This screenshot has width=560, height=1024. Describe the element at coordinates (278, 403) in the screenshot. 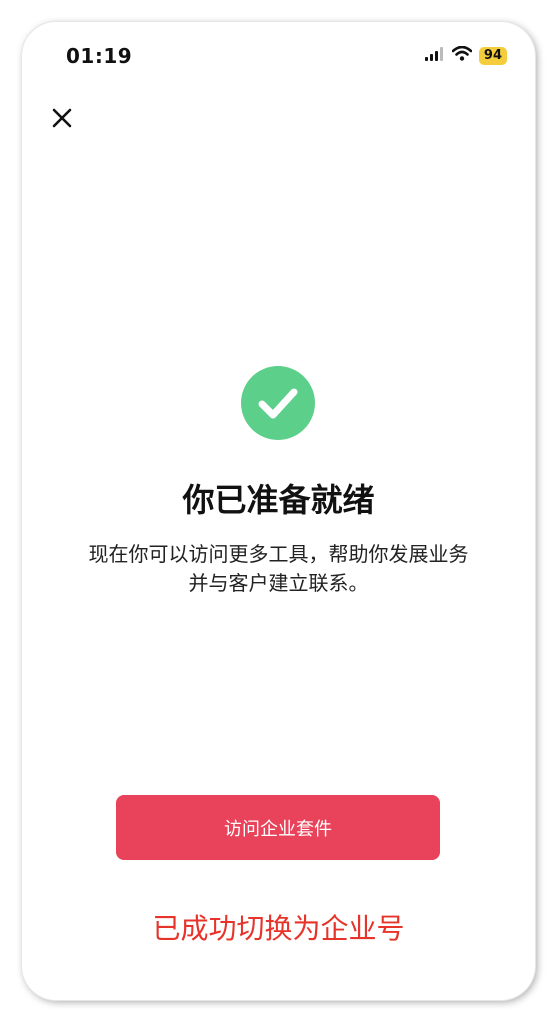

I see `check-circle-icon` at that location.